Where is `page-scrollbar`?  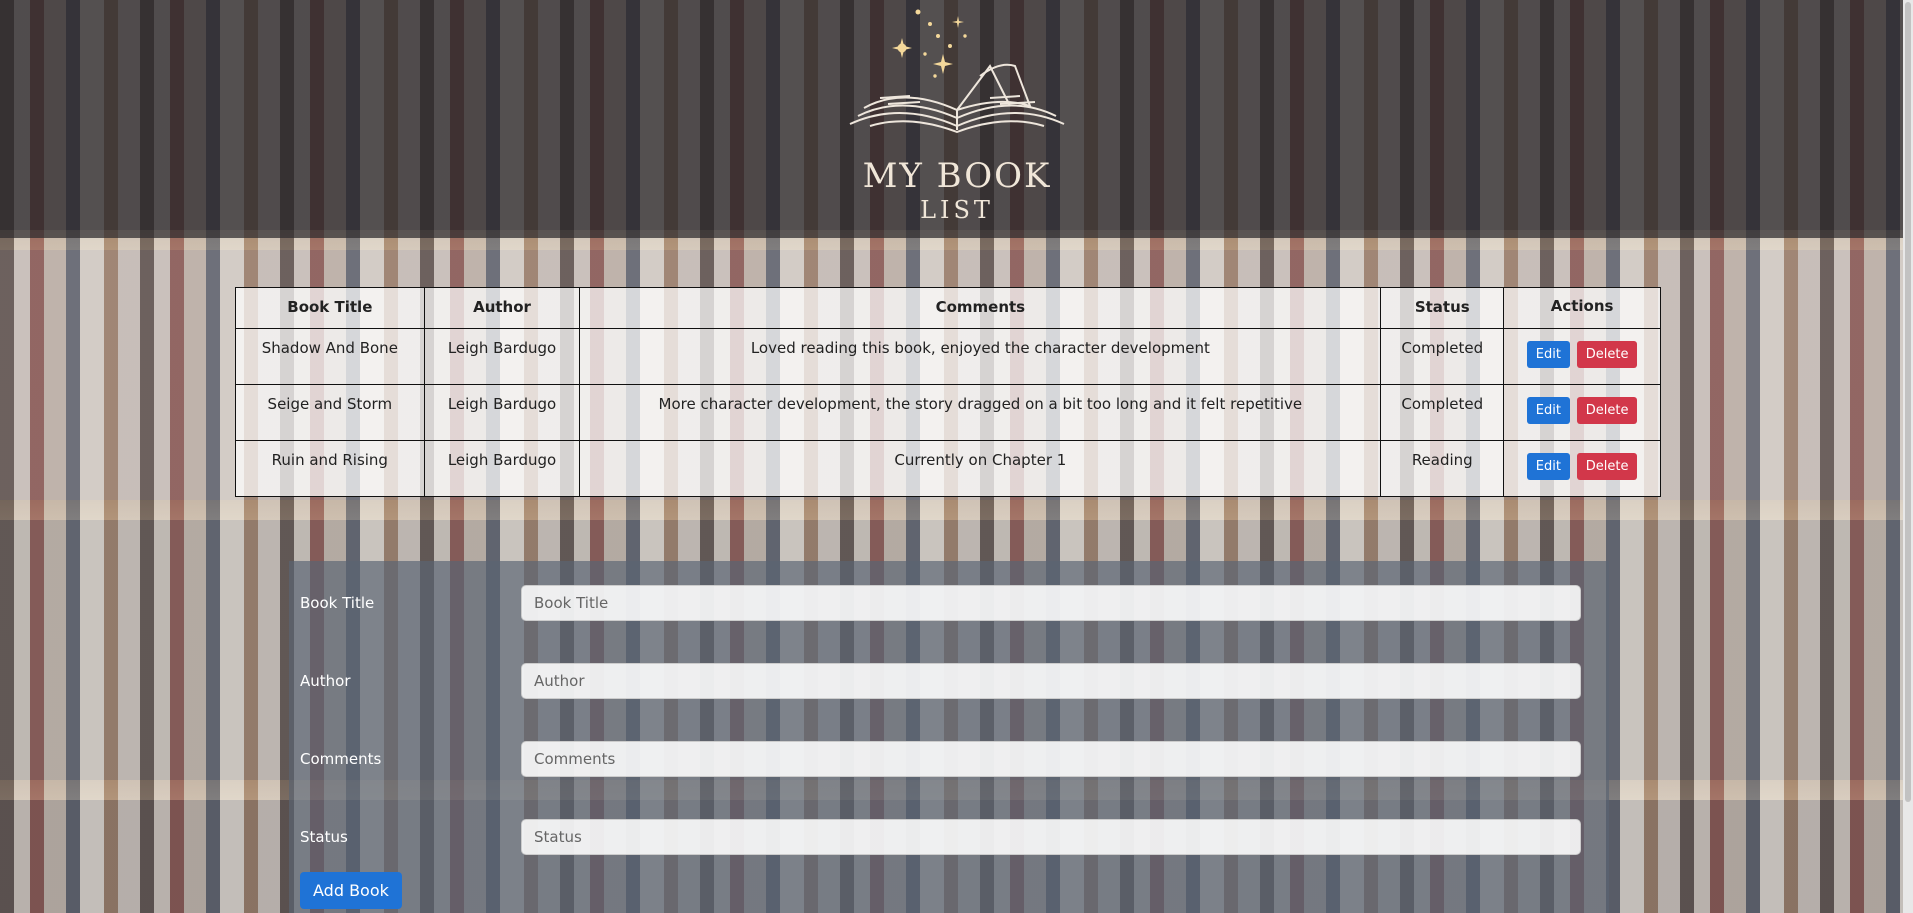
page-scrollbar is located at coordinates (1908, 456).